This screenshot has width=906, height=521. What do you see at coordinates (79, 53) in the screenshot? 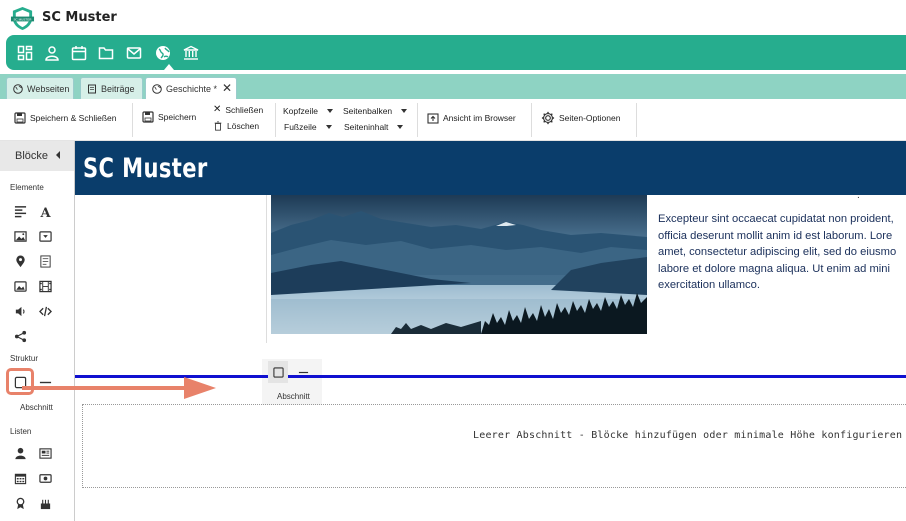
I see `calendar-icon` at bounding box center [79, 53].